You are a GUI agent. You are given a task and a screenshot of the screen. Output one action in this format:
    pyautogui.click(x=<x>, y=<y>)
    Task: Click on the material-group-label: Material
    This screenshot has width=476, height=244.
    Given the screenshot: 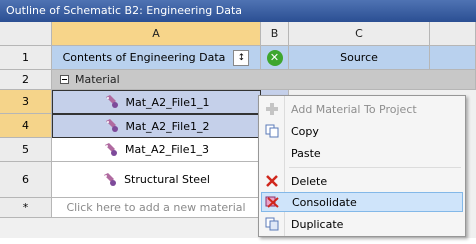 What is the action you would take?
    pyautogui.click(x=97, y=79)
    